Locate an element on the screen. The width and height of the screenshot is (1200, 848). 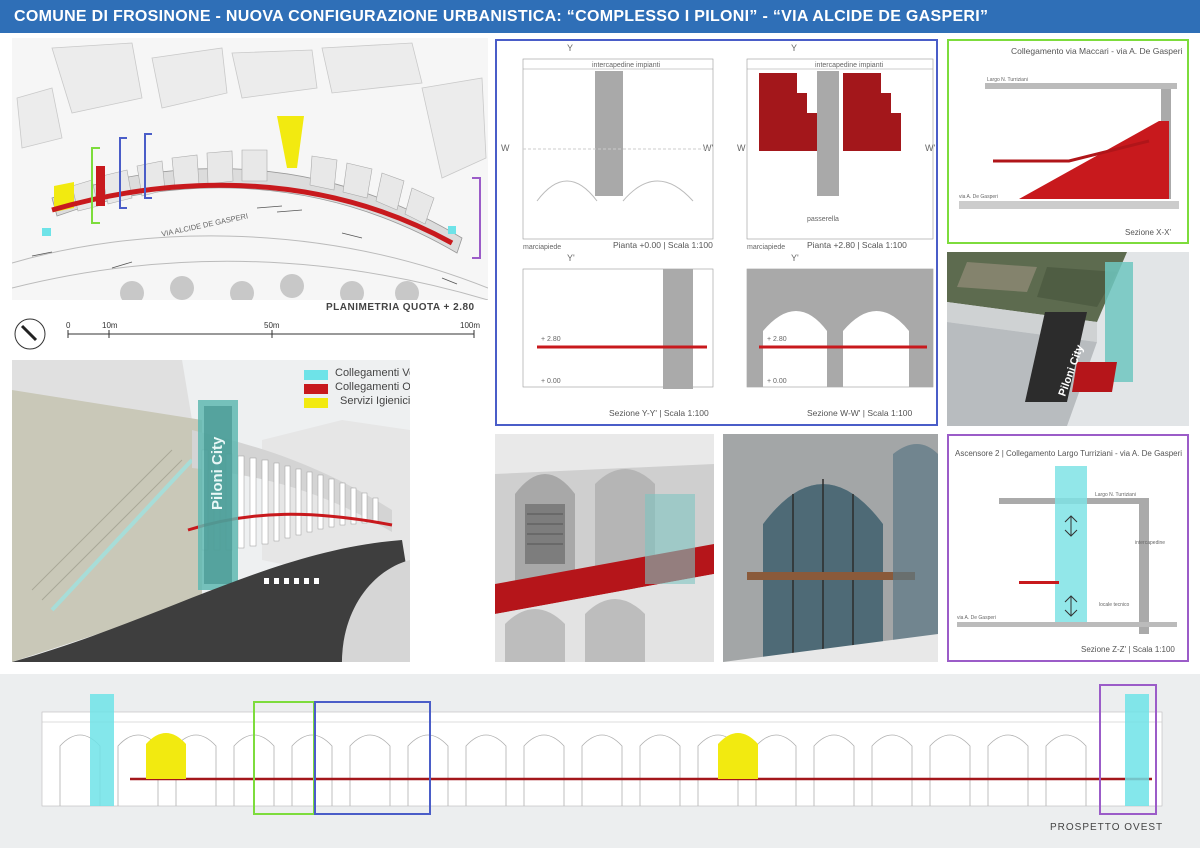
plan1-caption: Pianta +0.00 | Scala 1:100 is located at coordinates (663, 245).